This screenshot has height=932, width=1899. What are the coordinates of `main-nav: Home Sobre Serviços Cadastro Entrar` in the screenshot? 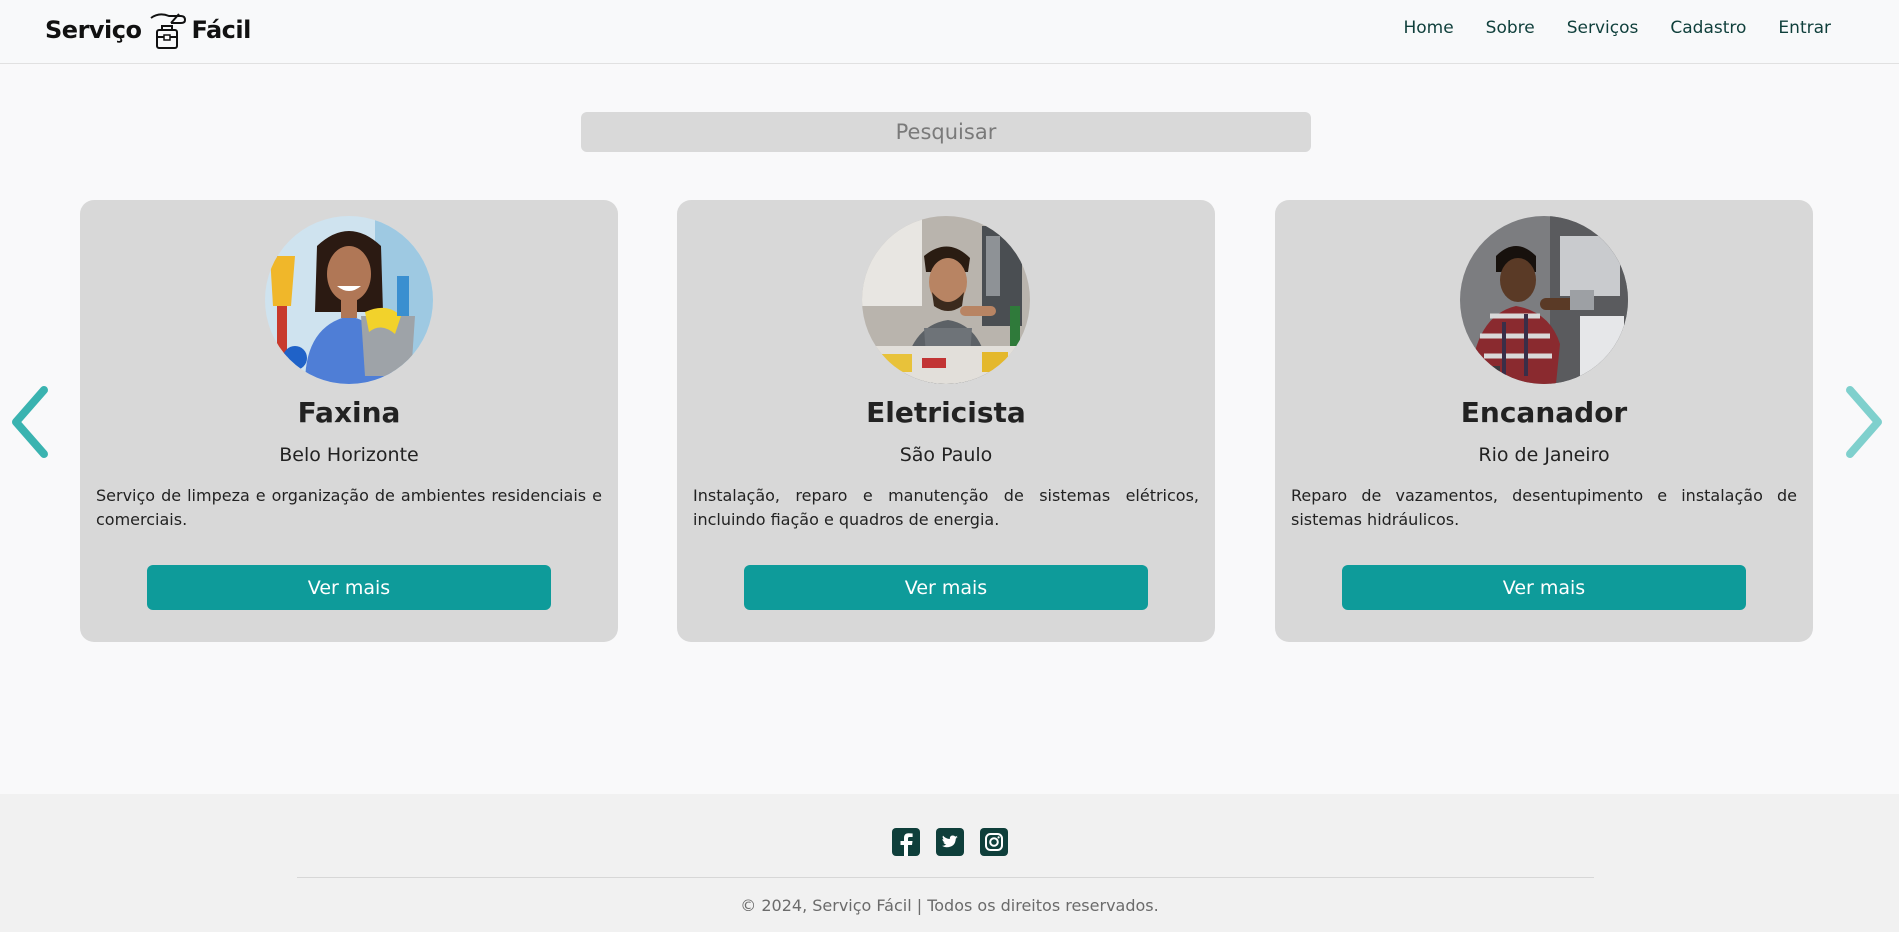 It's located at (1617, 28).